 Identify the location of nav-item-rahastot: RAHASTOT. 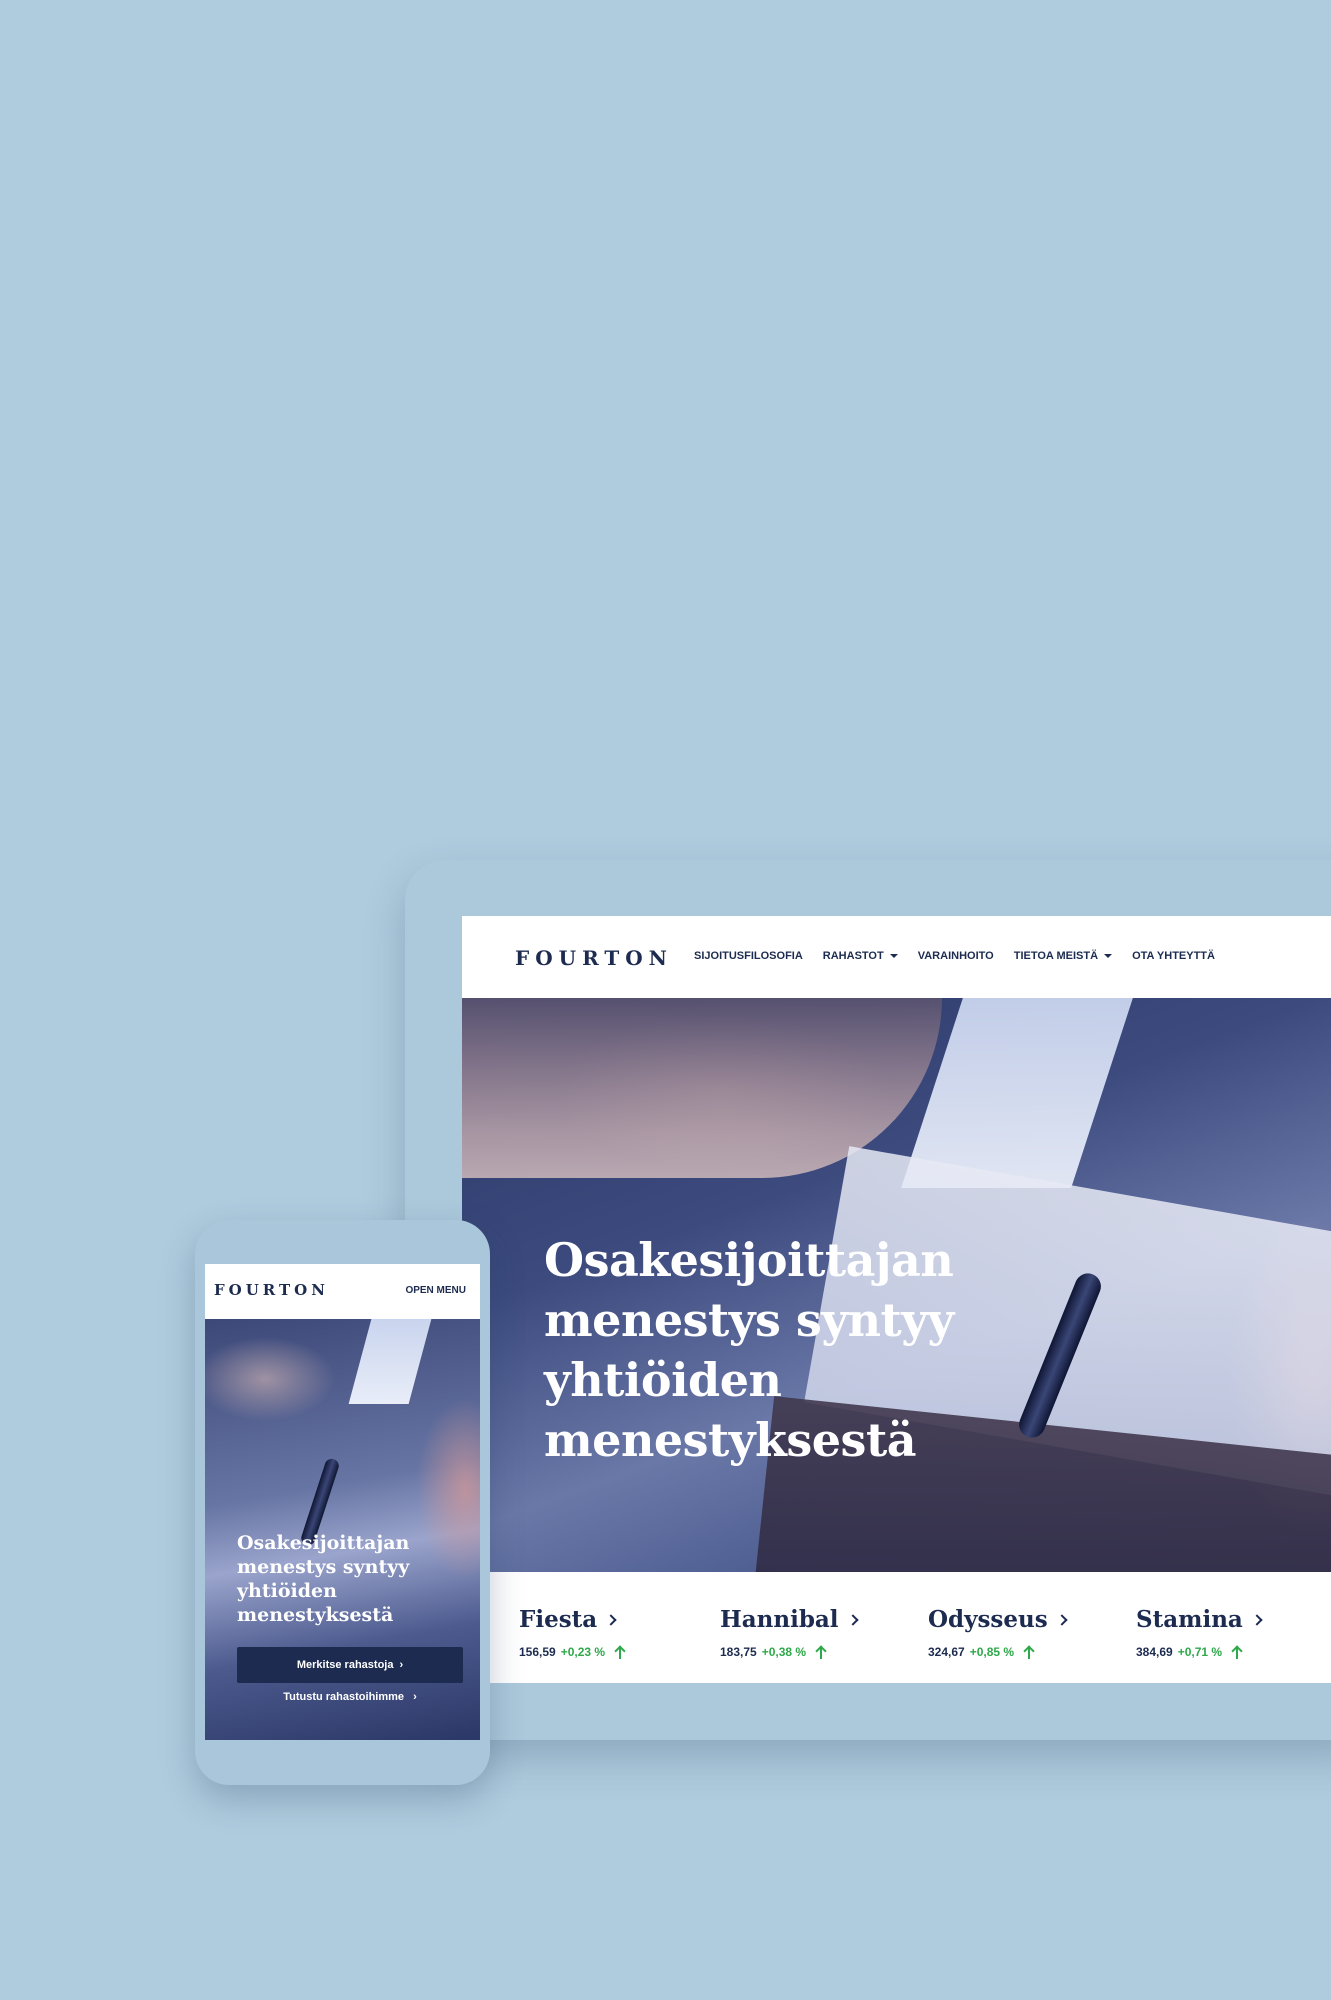
(860, 956).